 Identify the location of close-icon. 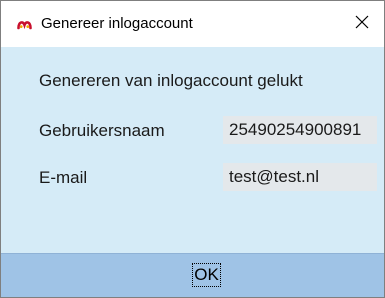
(362, 24).